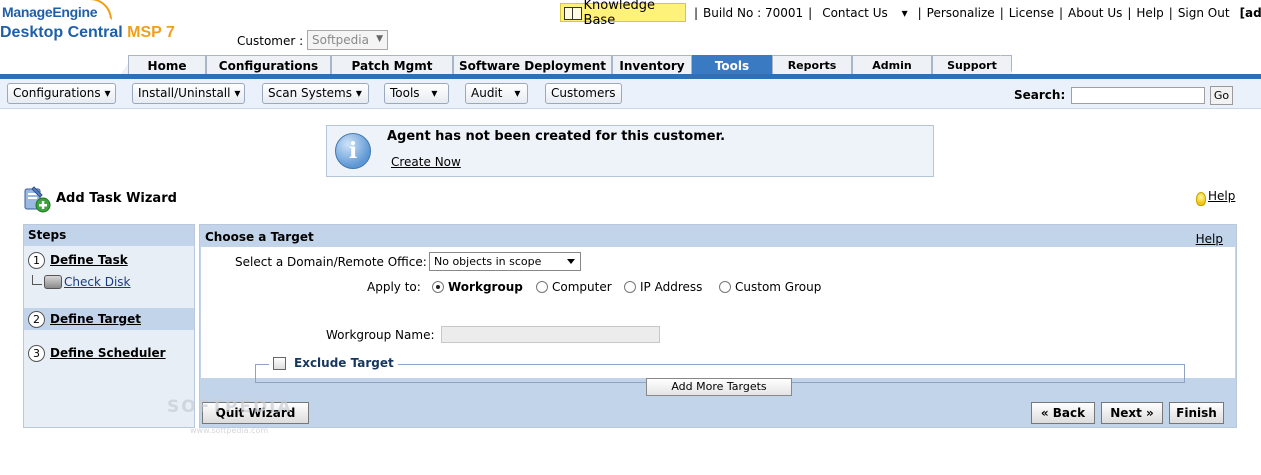 This screenshot has width=1261, height=475. What do you see at coordinates (230, 407) in the screenshot?
I see `watermark: SOFTPEDIA` at bounding box center [230, 407].